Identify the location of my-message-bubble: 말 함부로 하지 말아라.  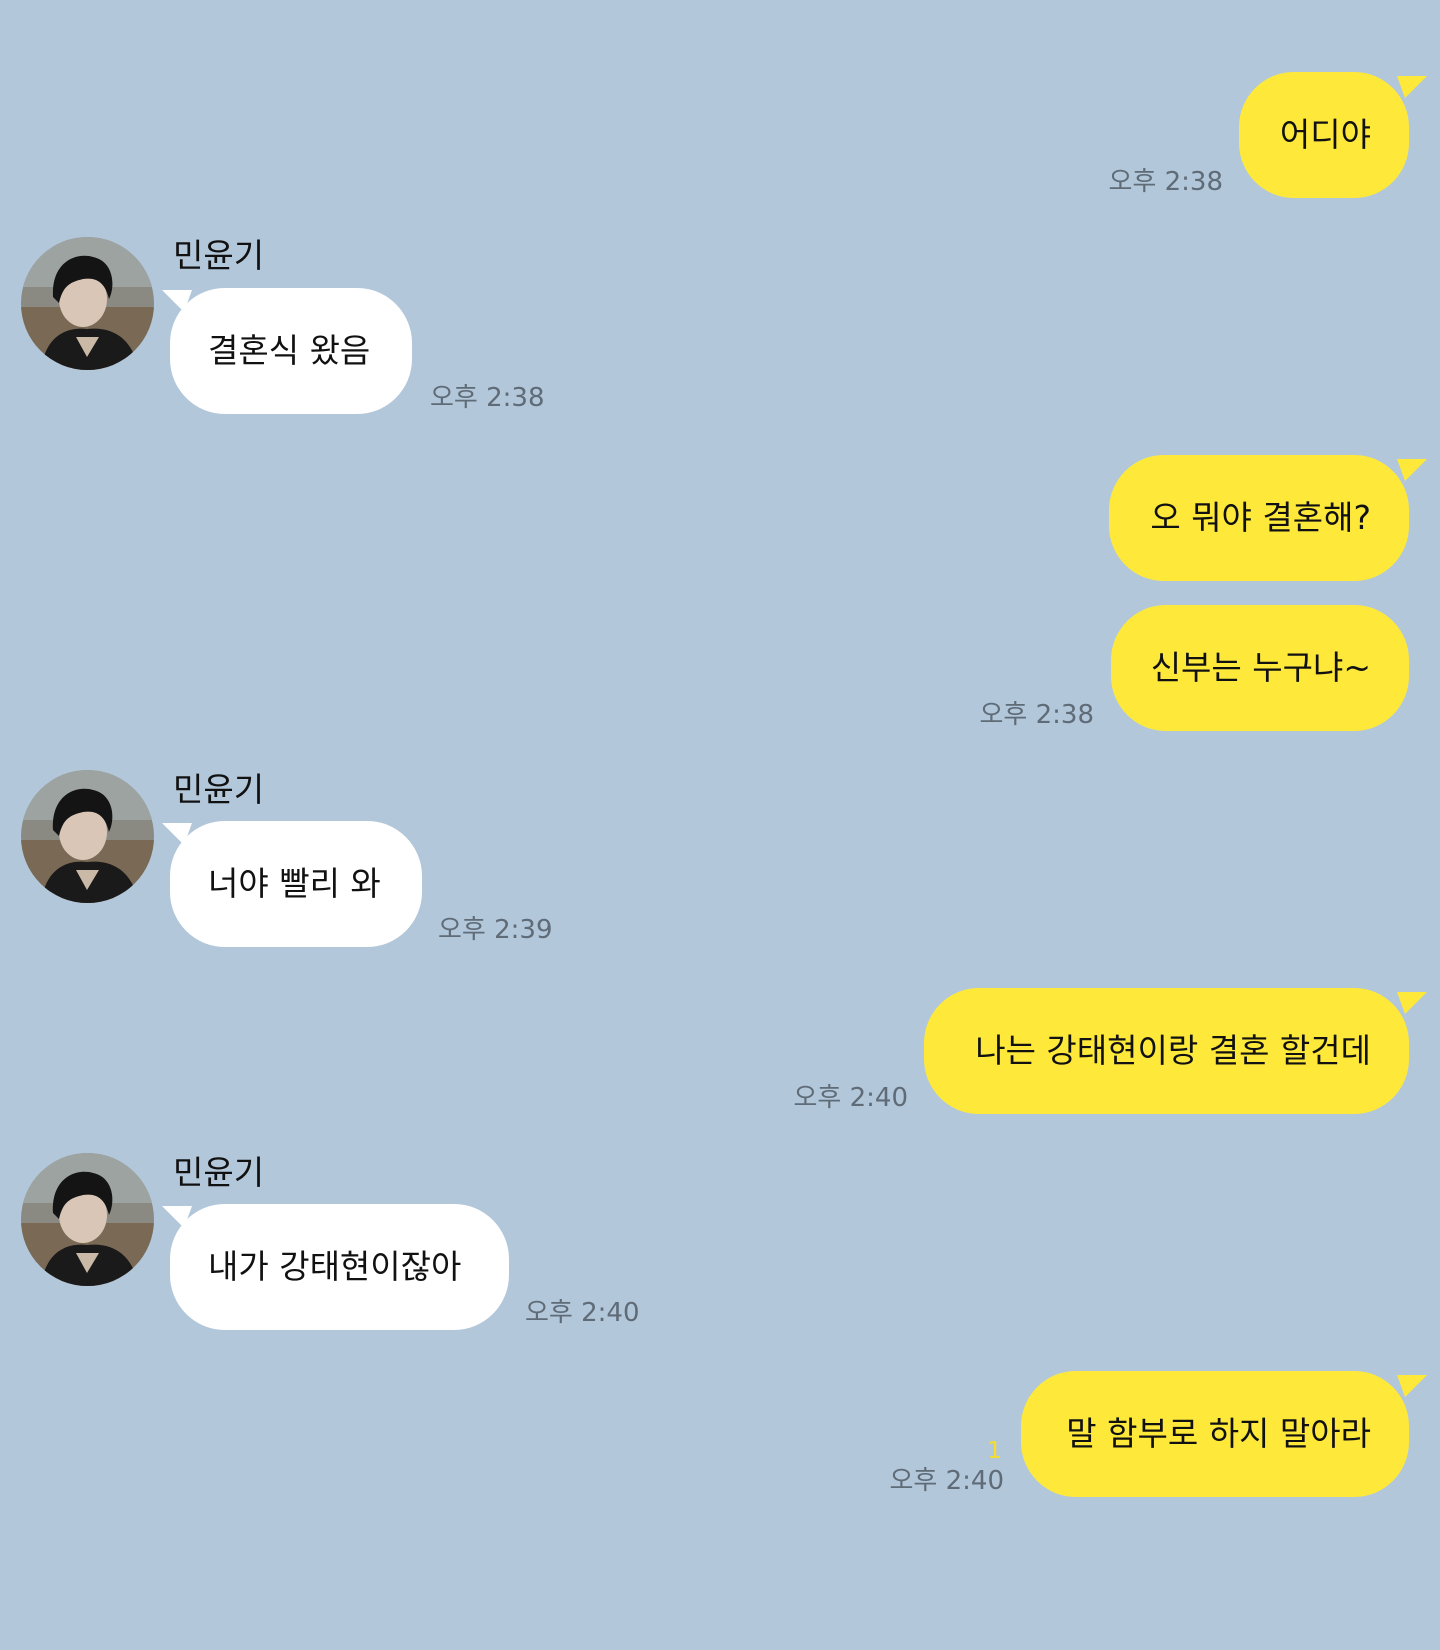
(1215, 1434).